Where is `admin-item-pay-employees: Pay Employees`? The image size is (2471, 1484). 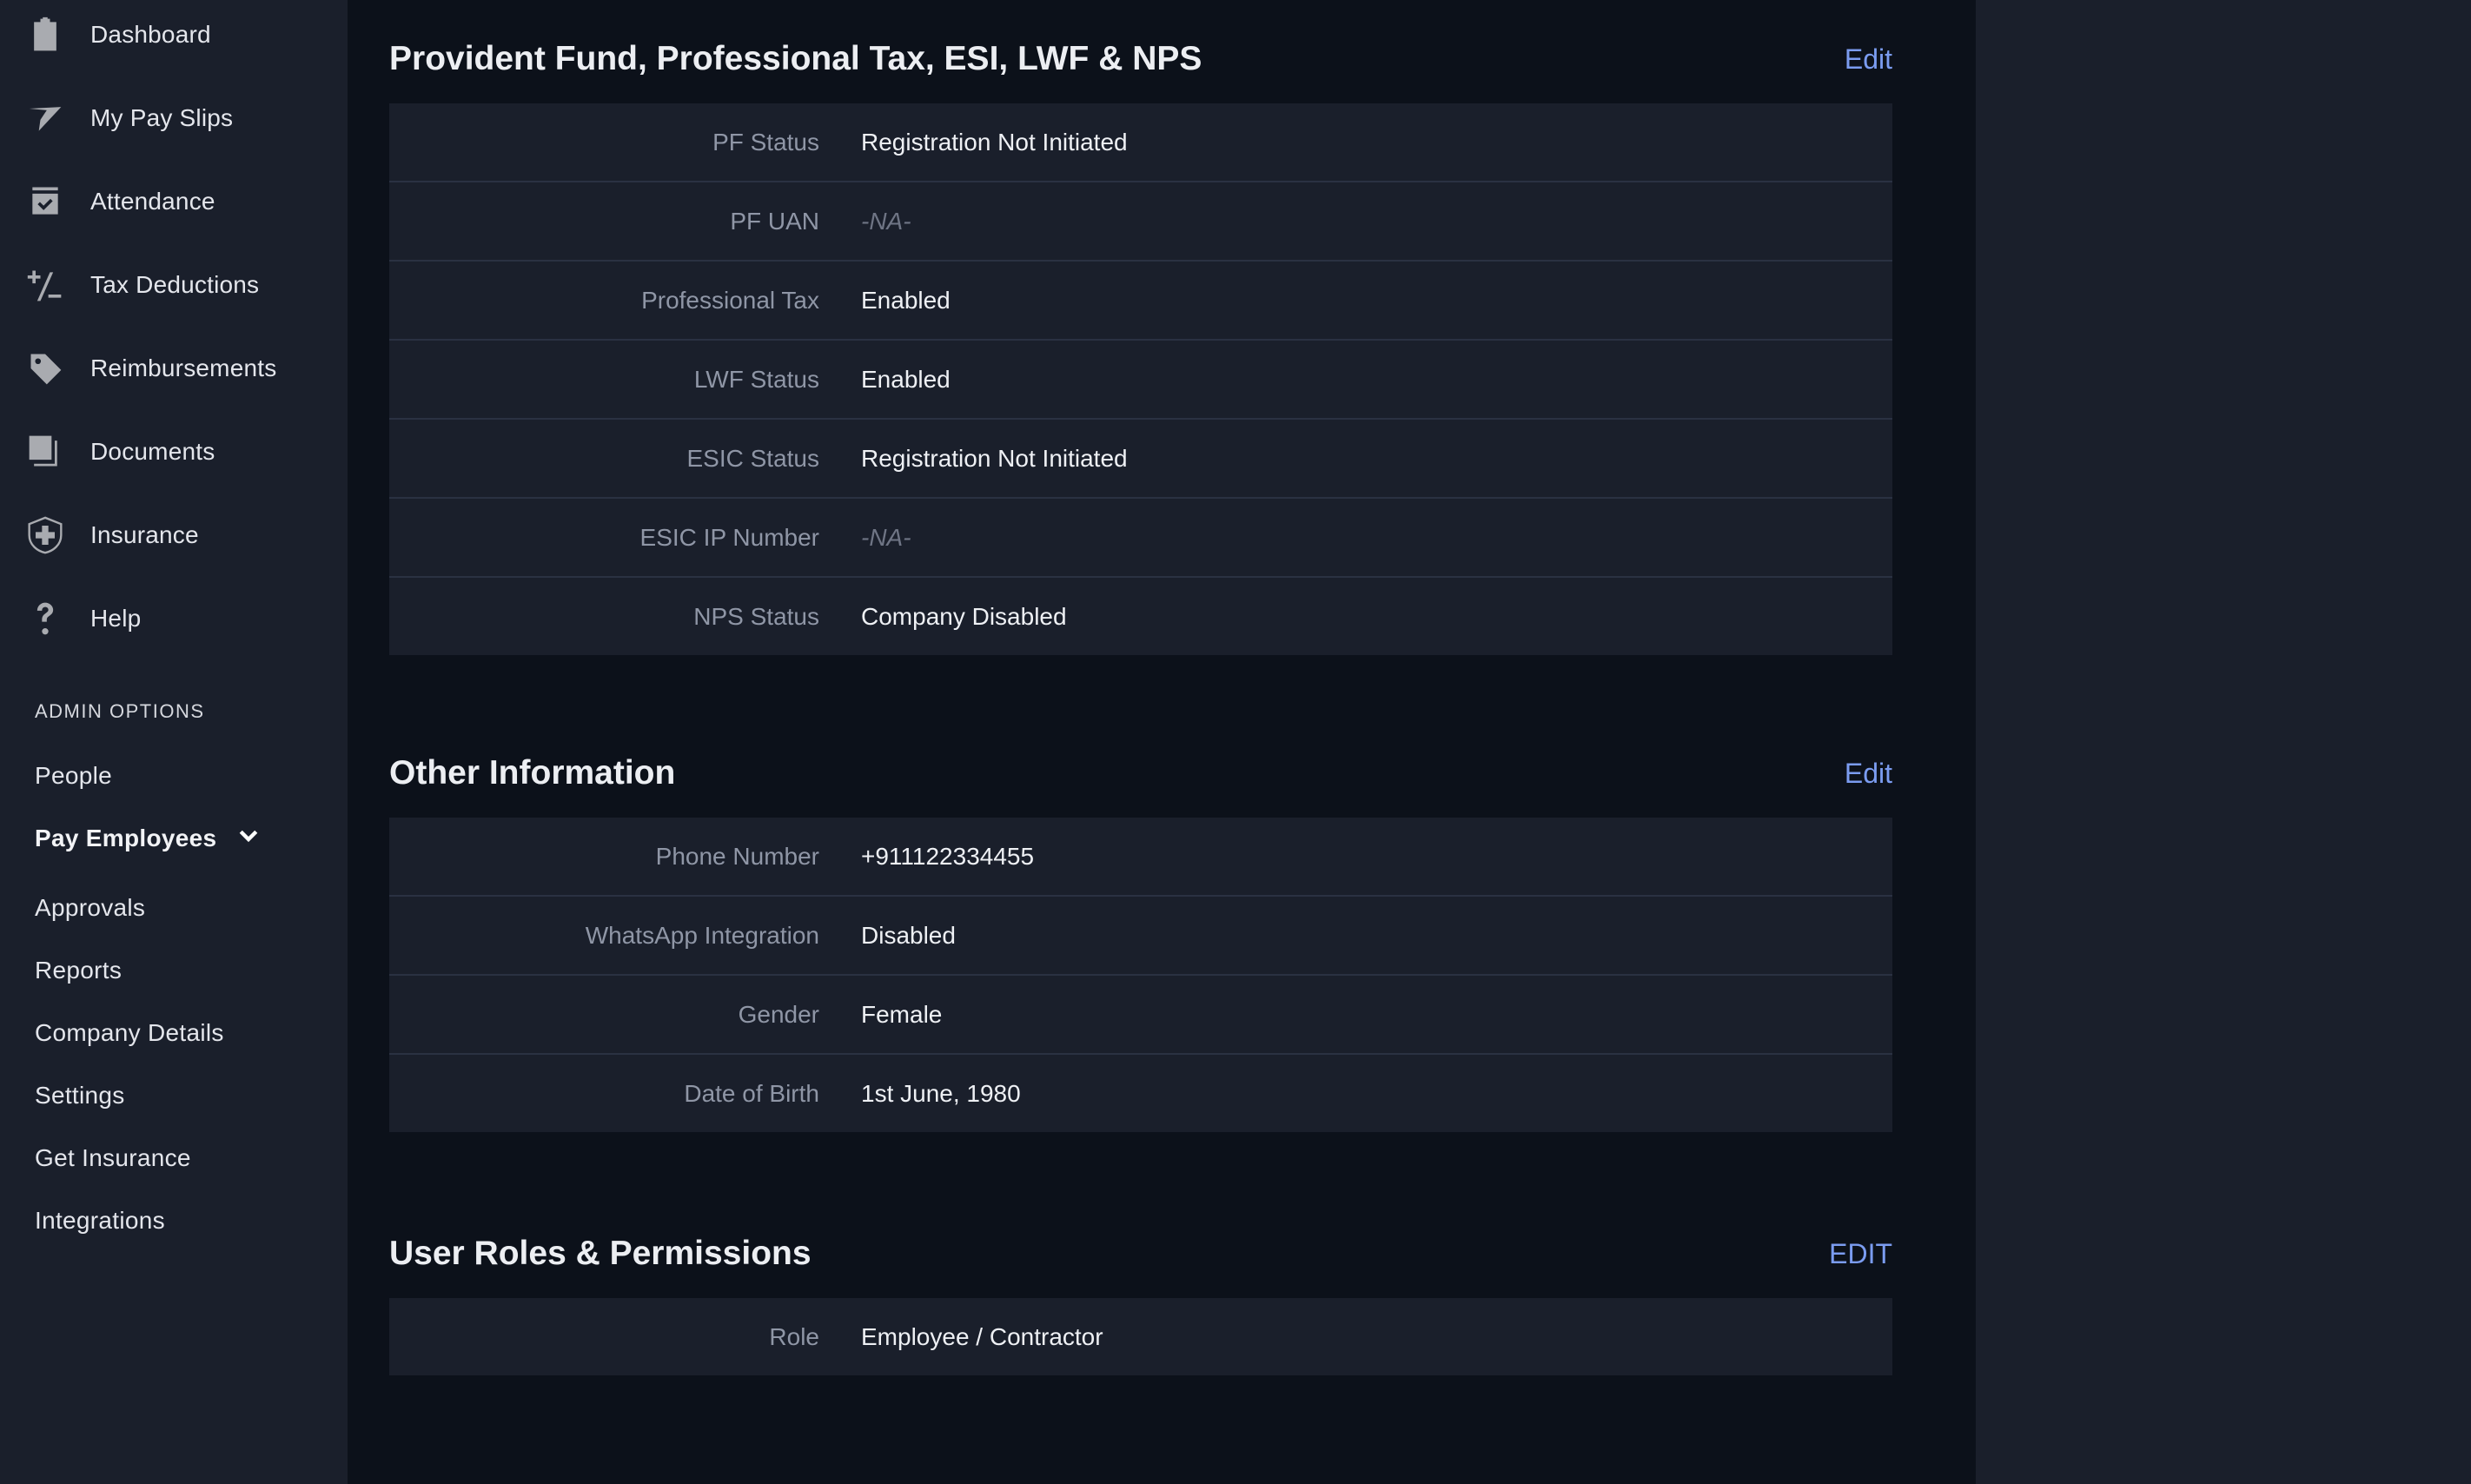
admin-item-pay-employees: Pay Employees is located at coordinates (149, 838).